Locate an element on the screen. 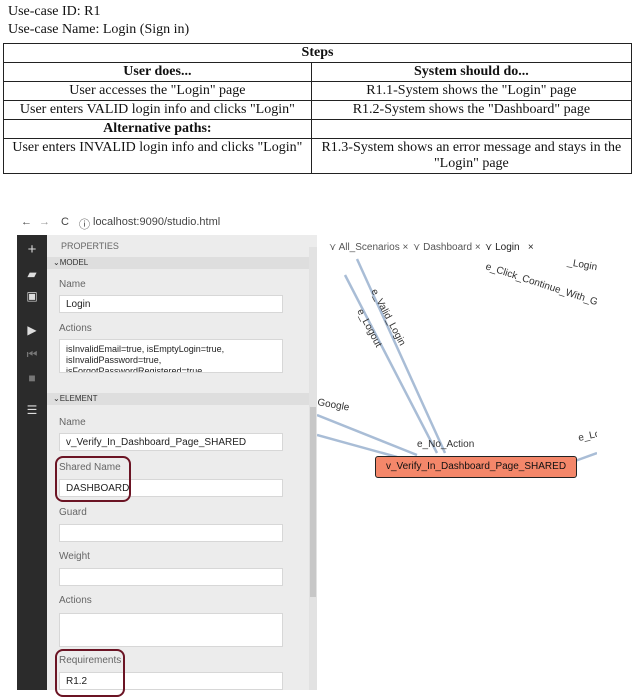 The image size is (636, 697). tool-sidebar: + ▰ ▣ ▶ ⏮ ■ ☰ is located at coordinates (32, 462).